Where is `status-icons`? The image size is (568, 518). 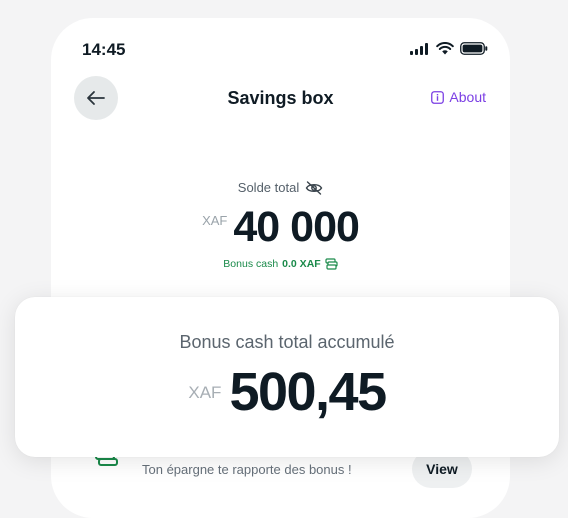
status-icons is located at coordinates (449, 48).